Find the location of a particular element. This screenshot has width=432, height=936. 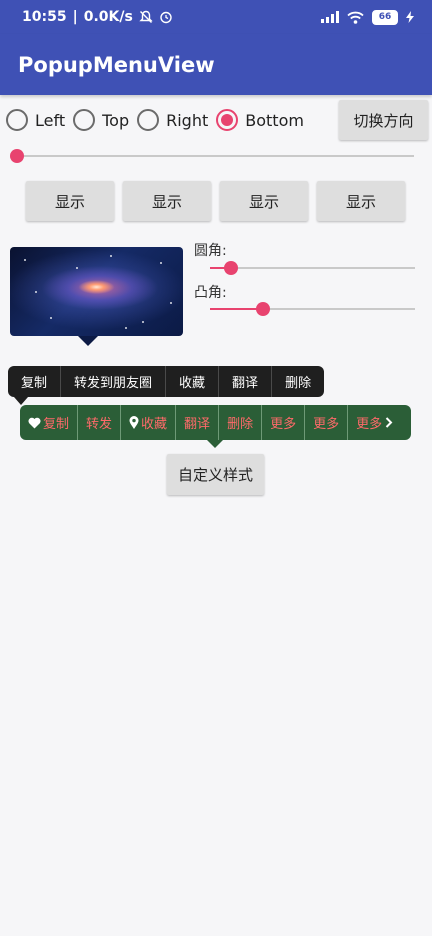

show-button-1: 显示 is located at coordinates (70, 201).